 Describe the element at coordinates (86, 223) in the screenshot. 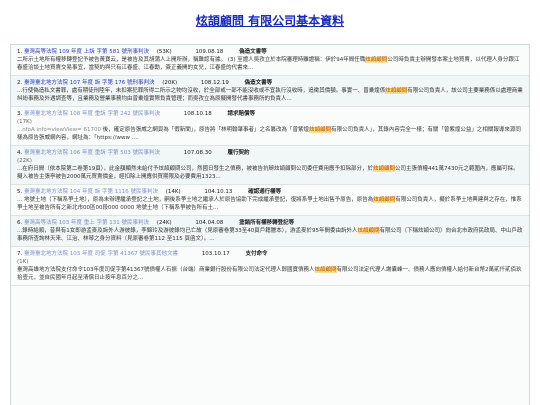

I see `case-link: 臺灣高等法院 103 年度 重上 字第 131 號民事判決` at that location.